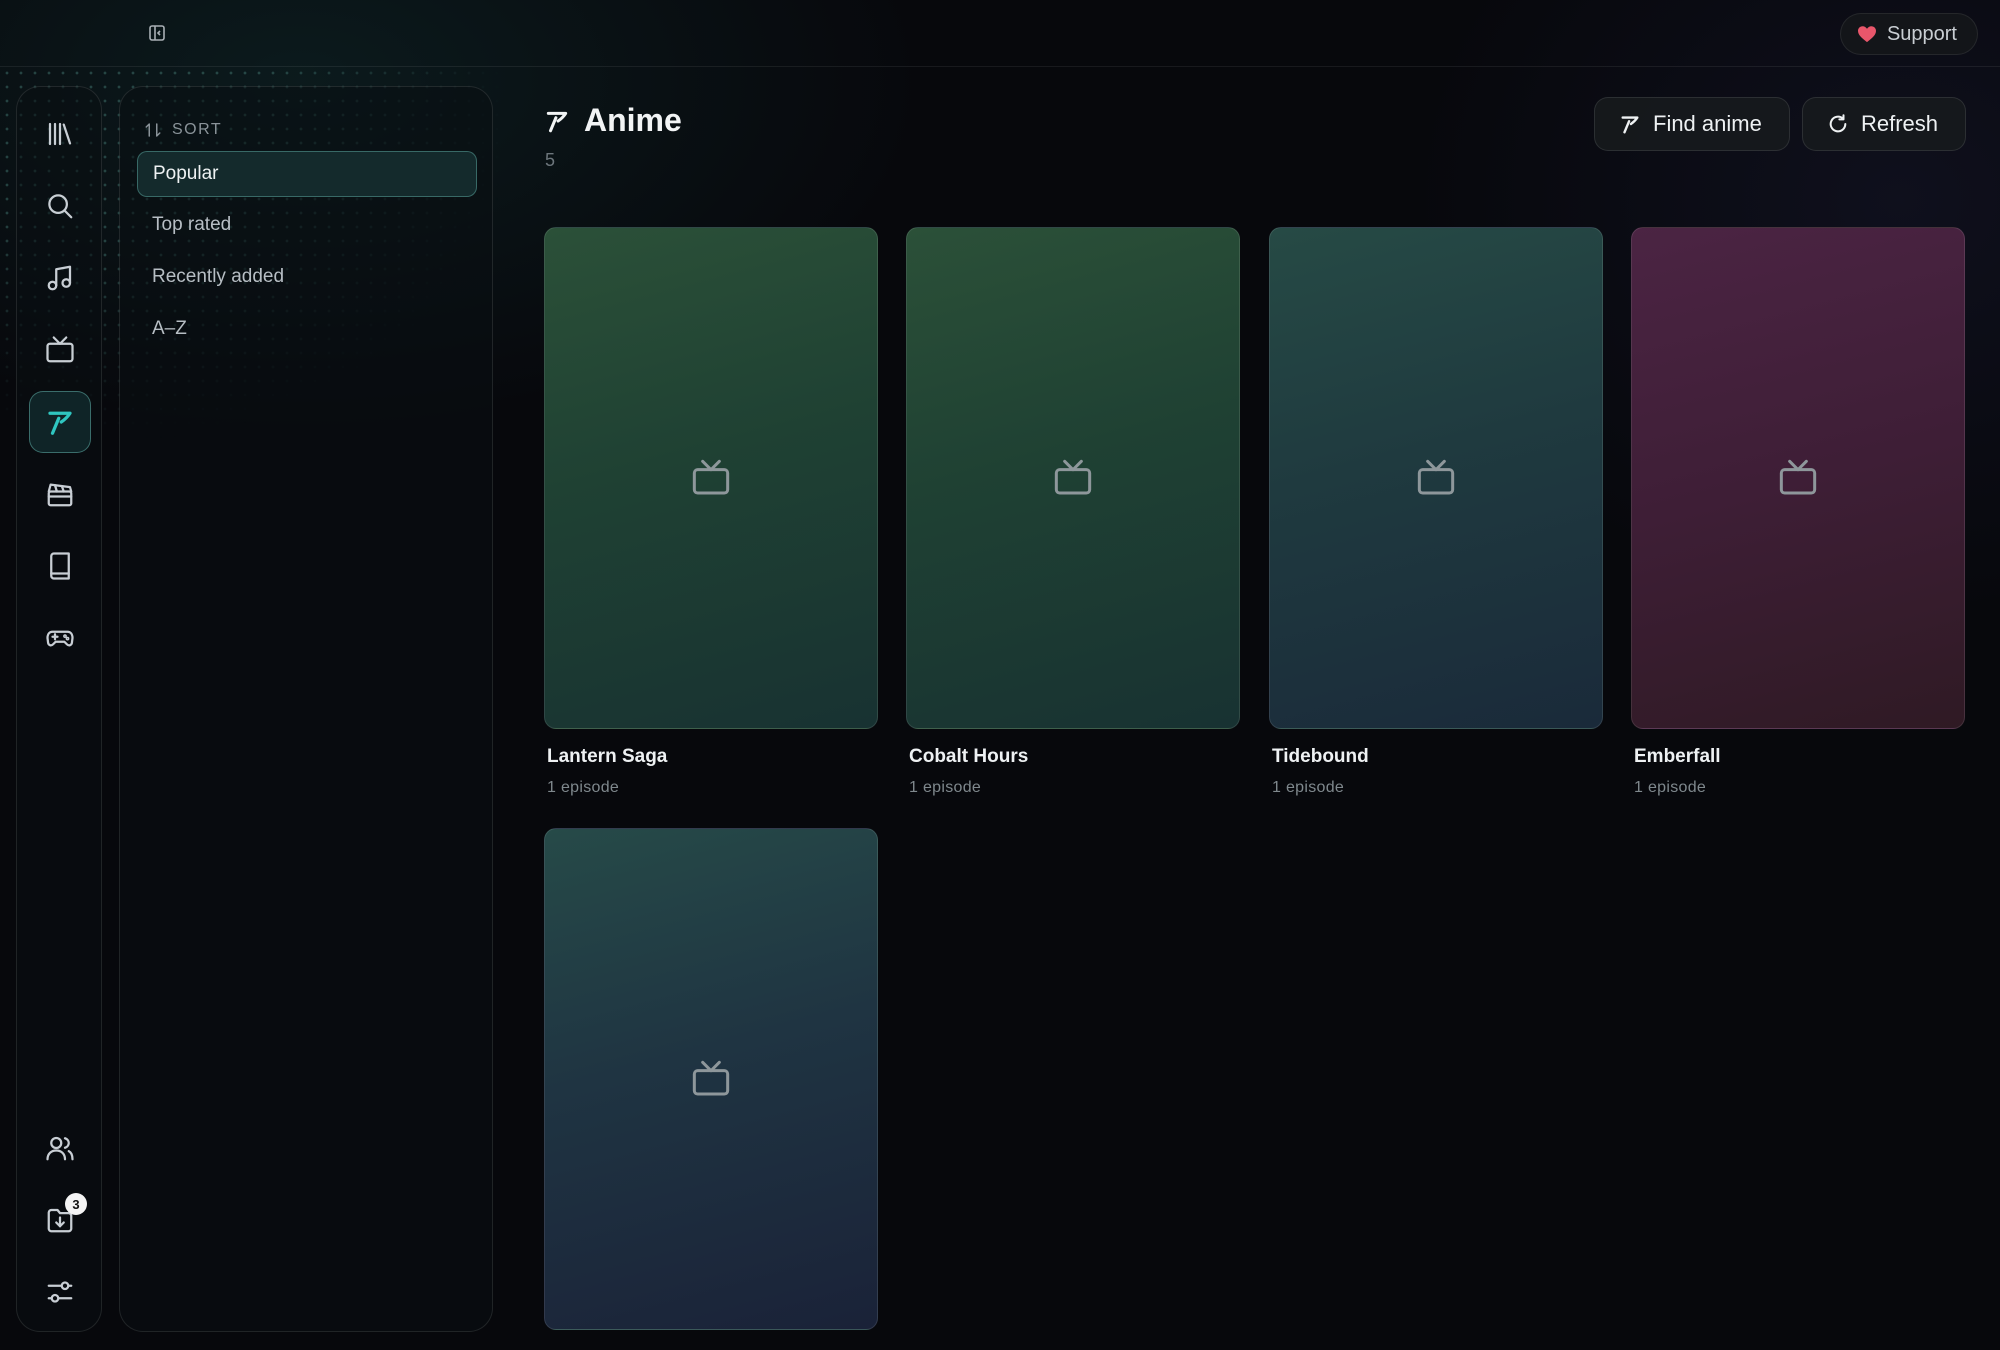 This screenshot has height=1350, width=2000. I want to click on rail-item-users, so click(60, 1148).